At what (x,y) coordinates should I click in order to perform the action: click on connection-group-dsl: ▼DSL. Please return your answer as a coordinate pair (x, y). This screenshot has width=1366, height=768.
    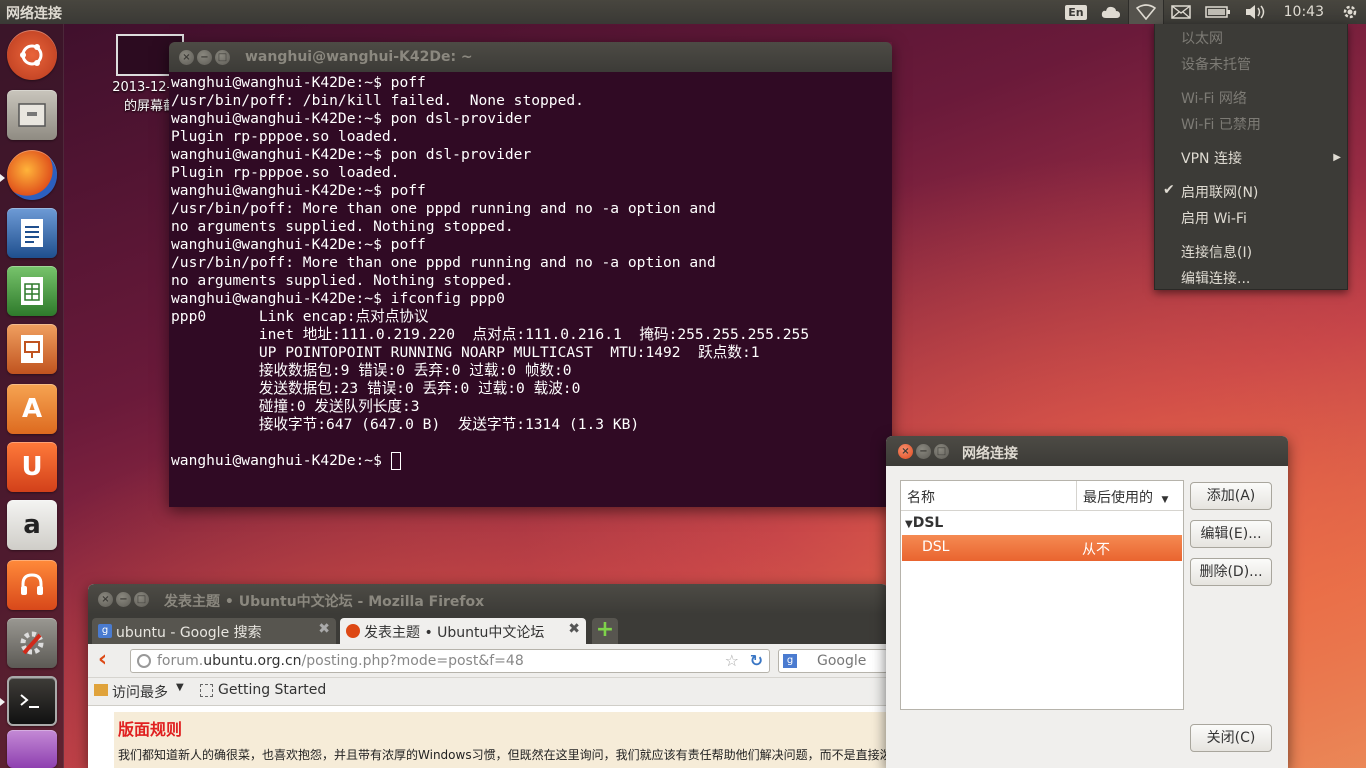
    Looking at the image, I should click on (922, 523).